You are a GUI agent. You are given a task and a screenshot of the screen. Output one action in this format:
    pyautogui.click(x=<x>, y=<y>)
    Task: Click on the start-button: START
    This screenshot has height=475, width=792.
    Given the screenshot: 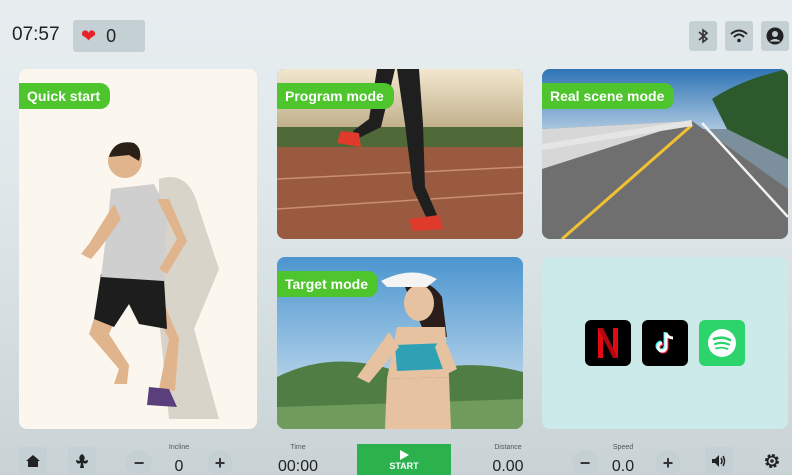 What is the action you would take?
    pyautogui.click(x=404, y=459)
    